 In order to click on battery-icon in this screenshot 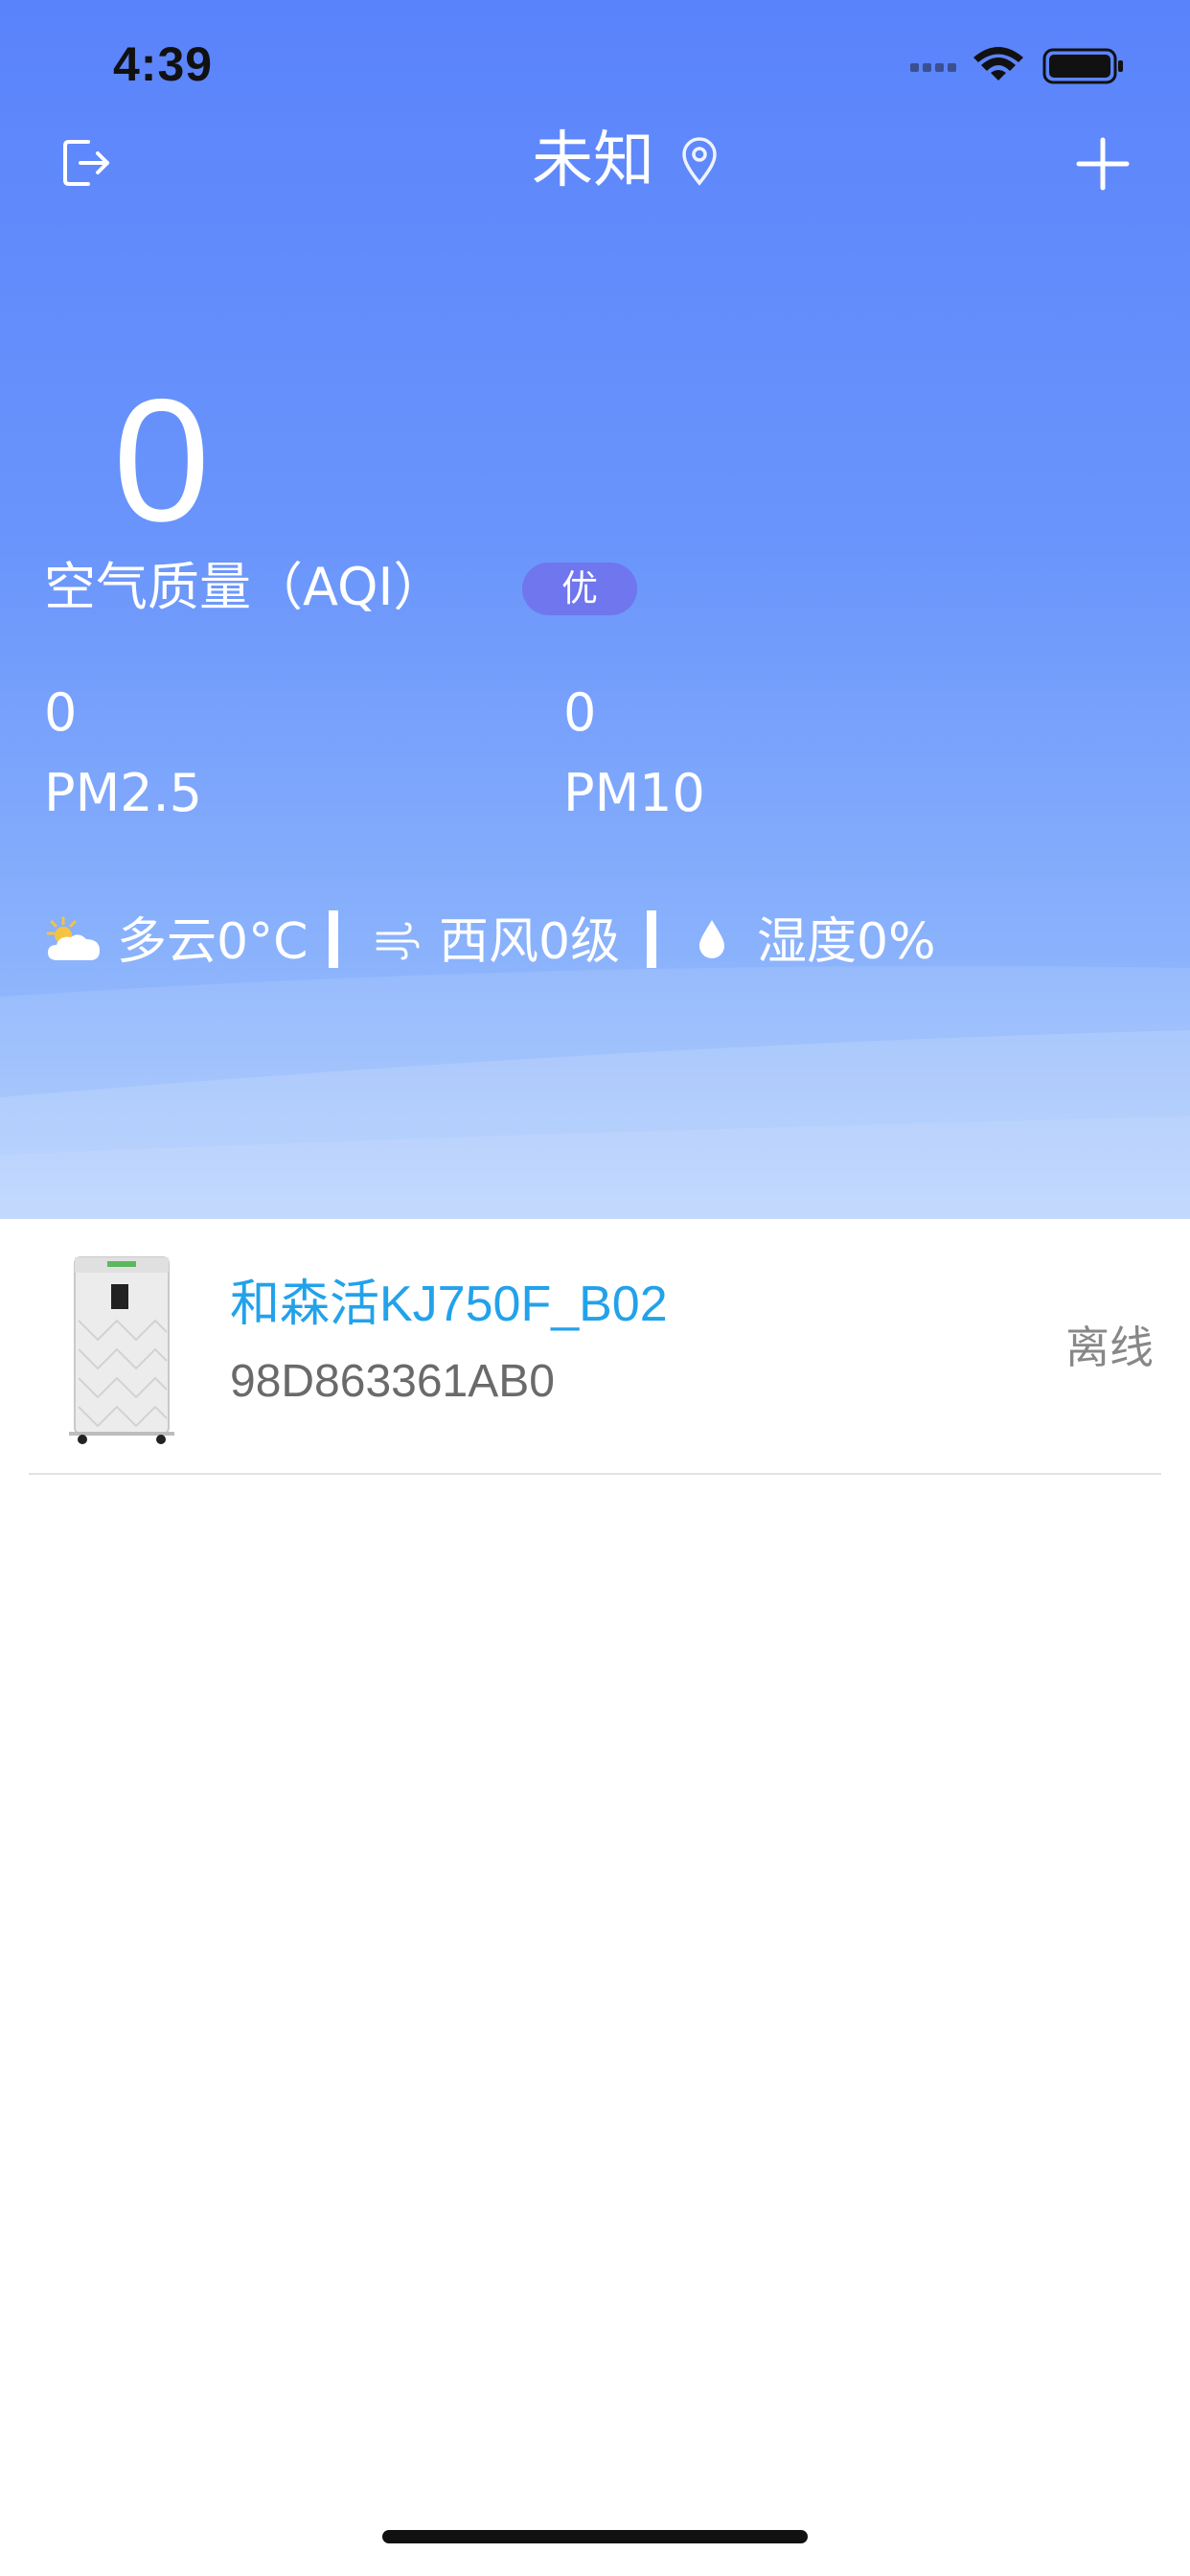, I will do `click(1082, 66)`.